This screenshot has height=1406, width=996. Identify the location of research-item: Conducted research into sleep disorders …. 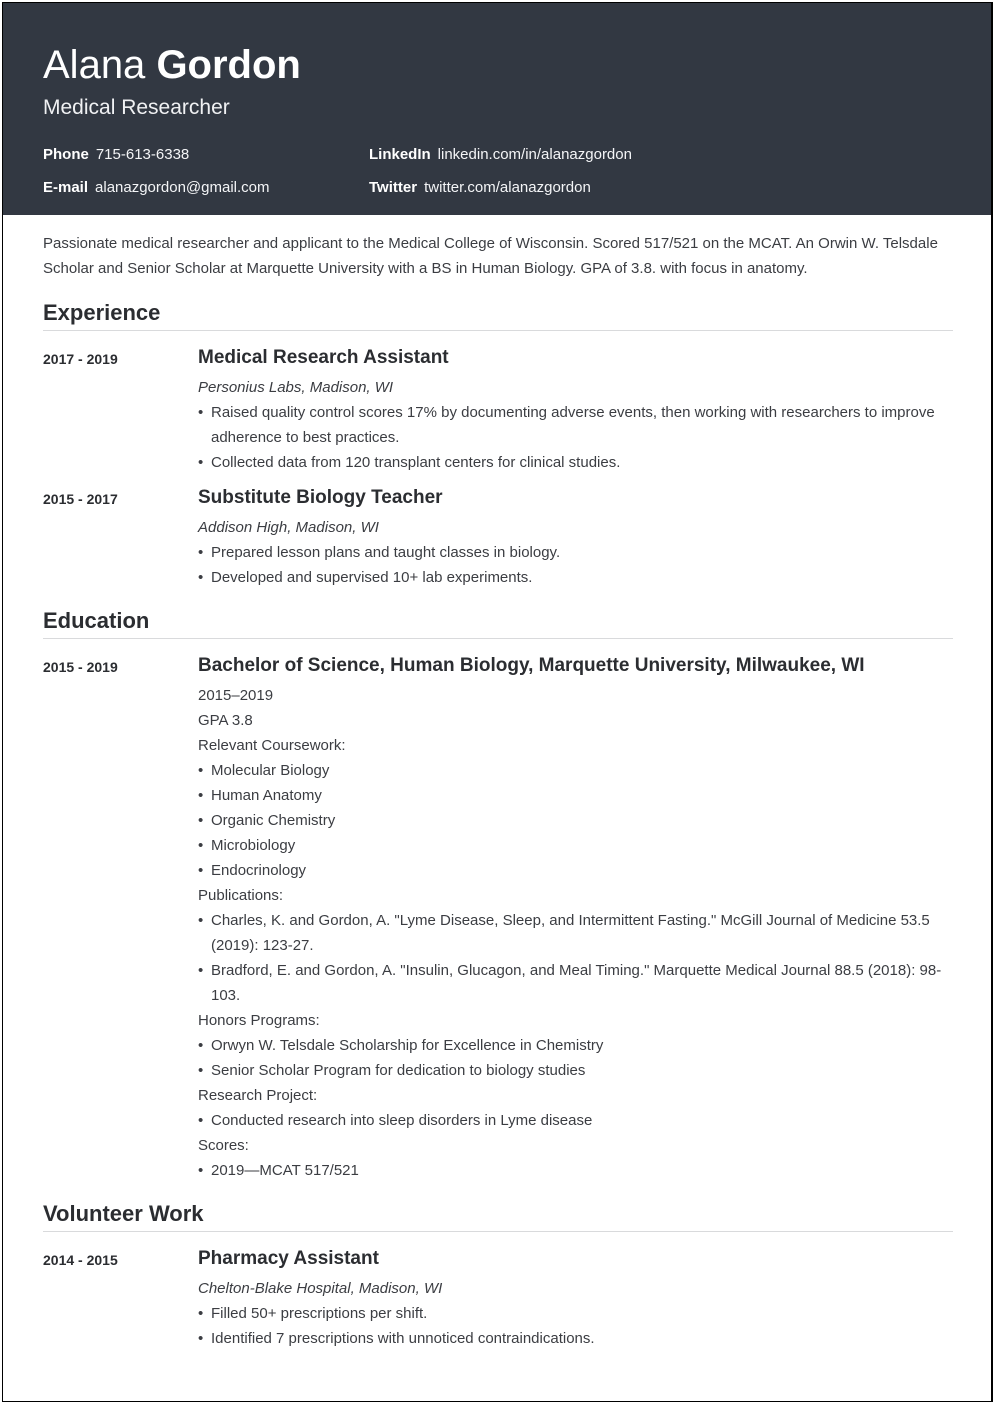
(575, 1120).